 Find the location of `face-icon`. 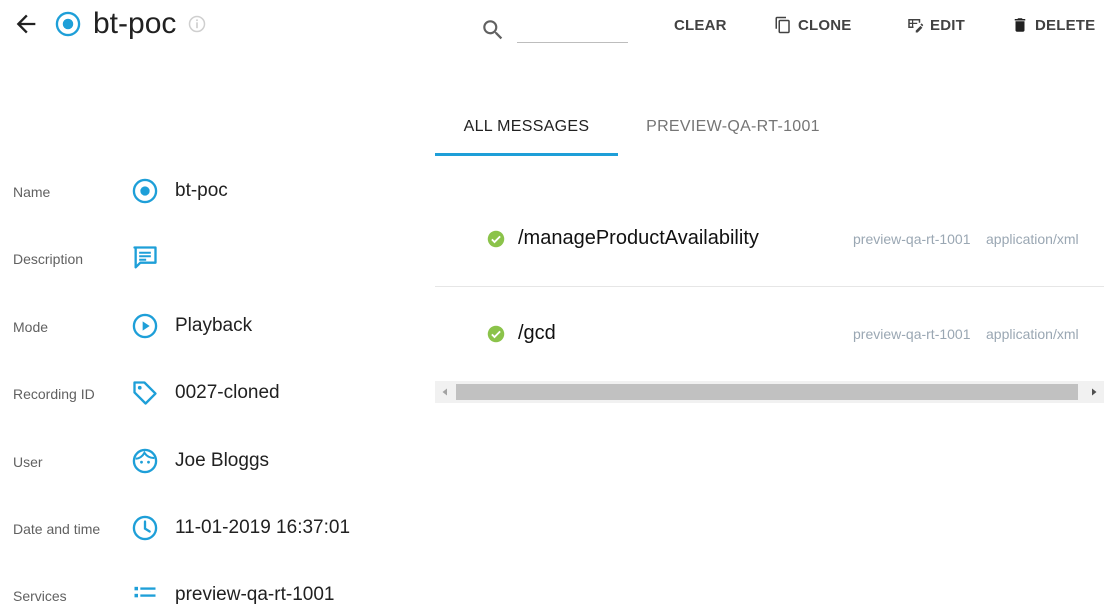

face-icon is located at coordinates (145, 461).